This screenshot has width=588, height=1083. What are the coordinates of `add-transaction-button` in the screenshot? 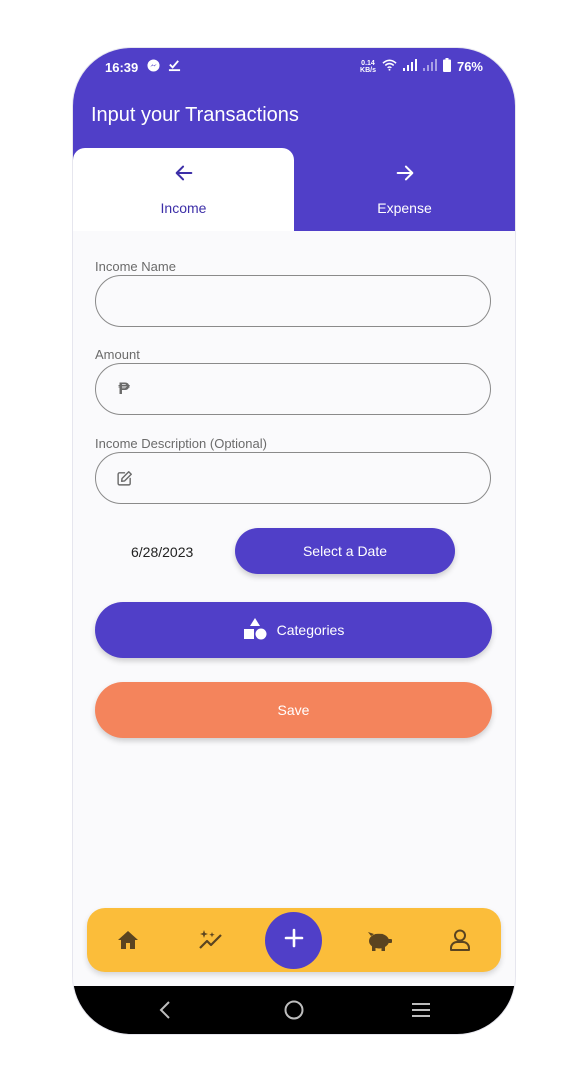 It's located at (293, 940).